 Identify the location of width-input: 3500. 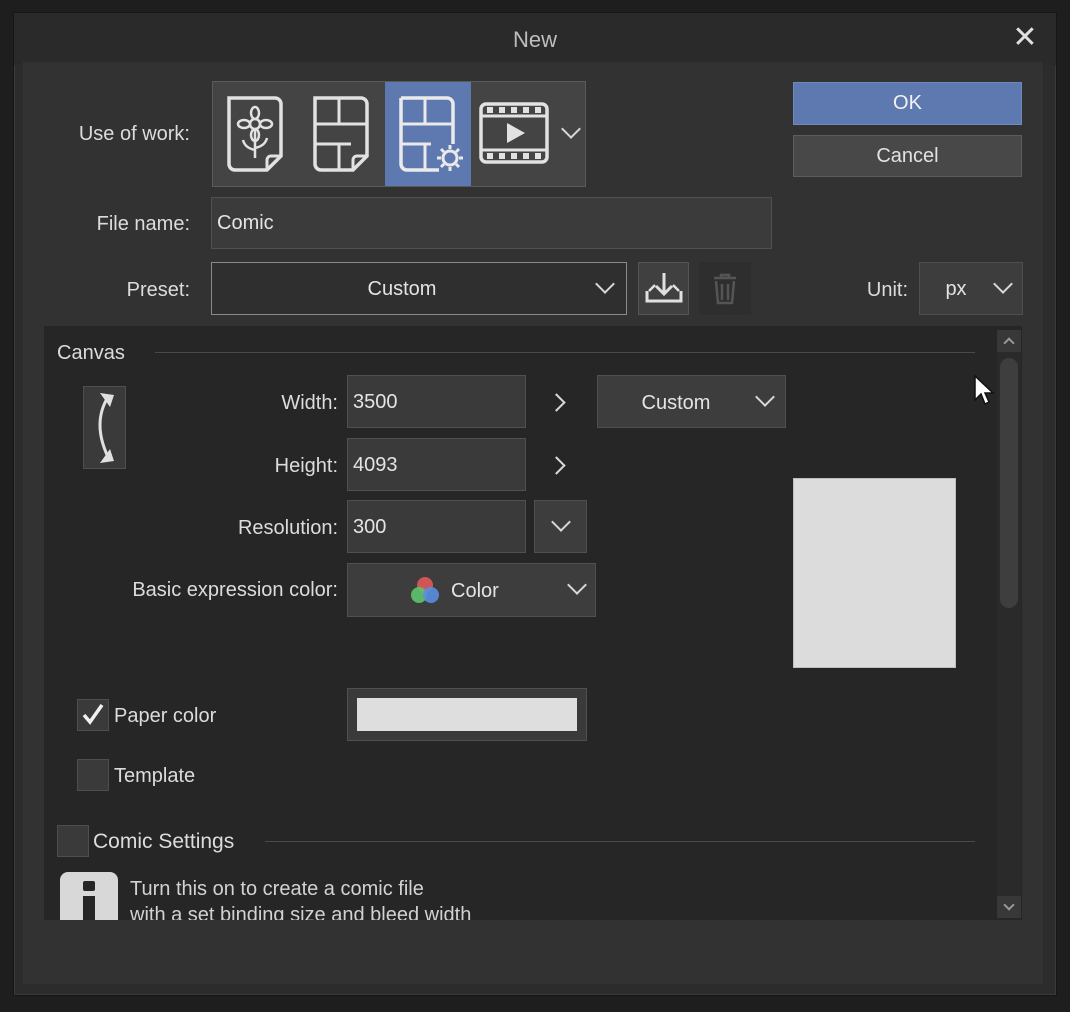
(436, 401).